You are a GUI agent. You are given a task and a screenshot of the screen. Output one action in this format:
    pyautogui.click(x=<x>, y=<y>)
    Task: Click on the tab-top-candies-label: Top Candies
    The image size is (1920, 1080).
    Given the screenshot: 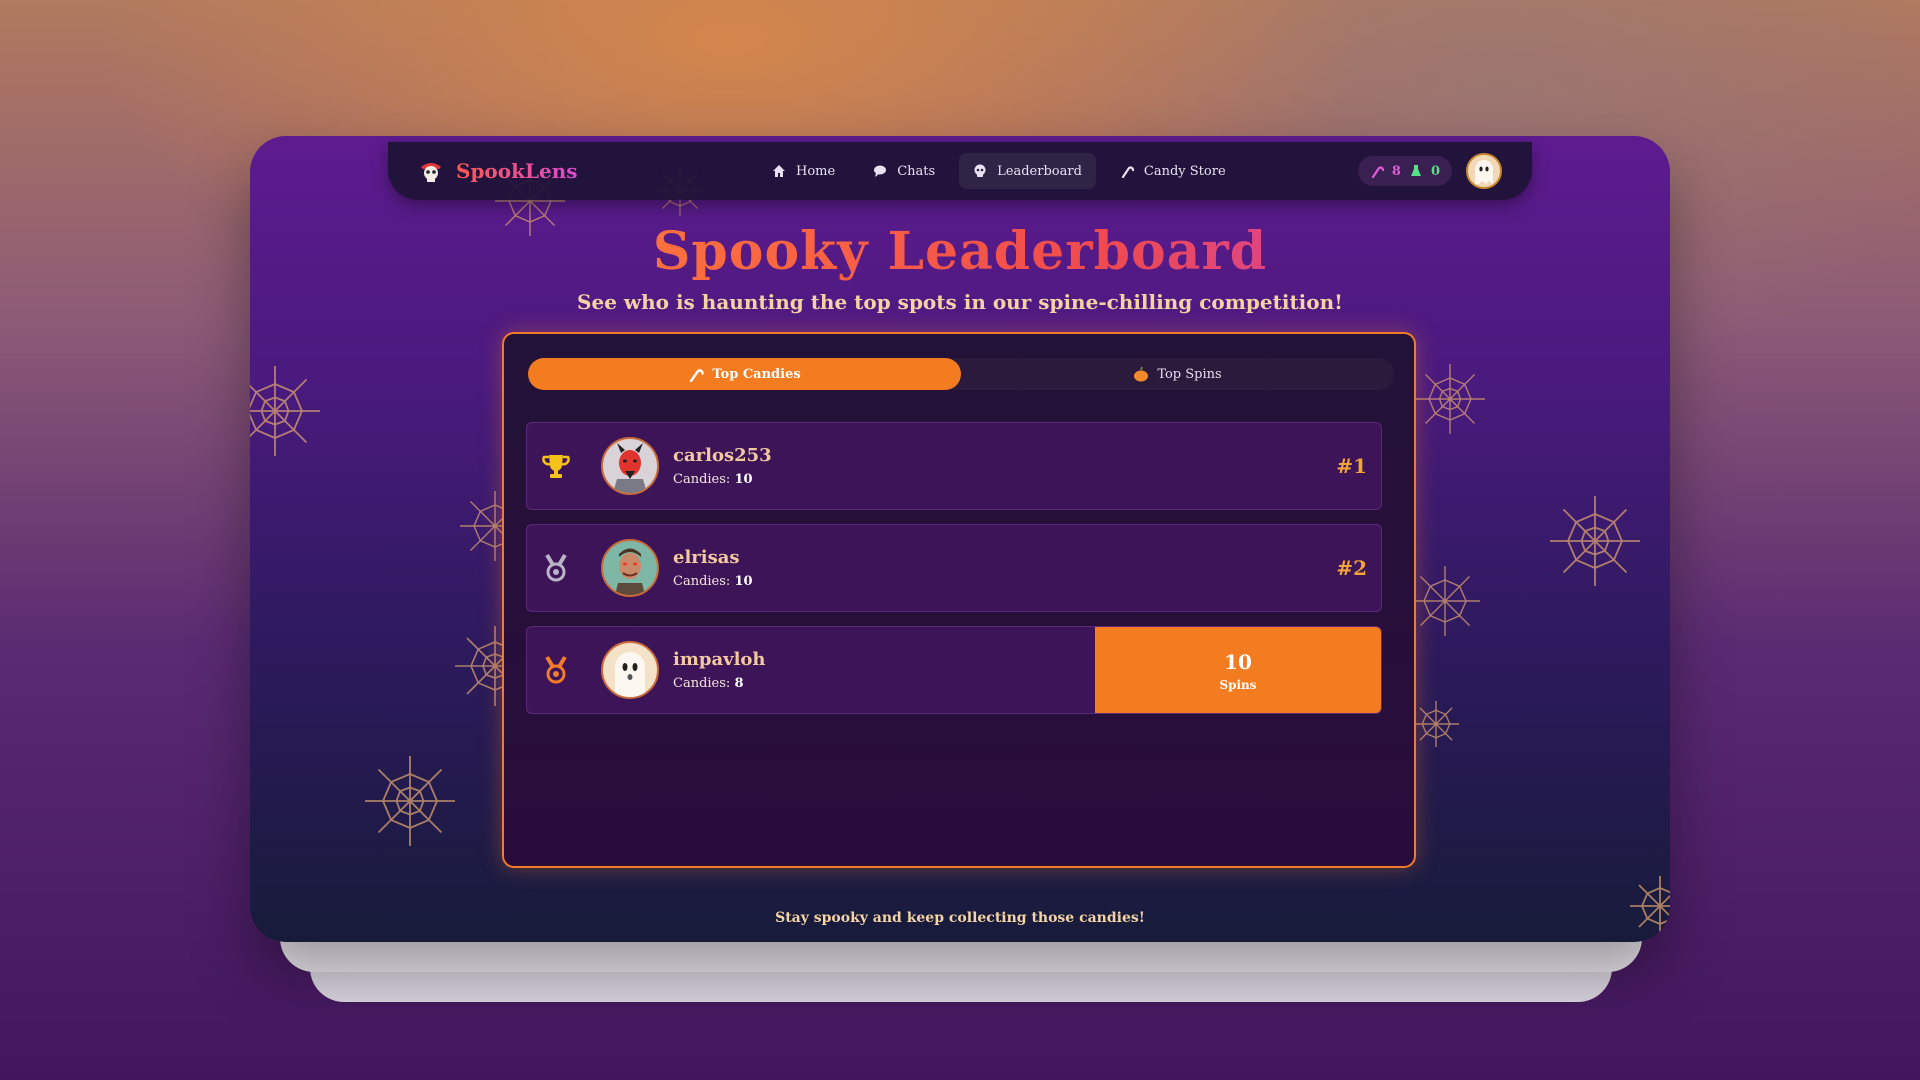 What is the action you would take?
    pyautogui.click(x=756, y=374)
    